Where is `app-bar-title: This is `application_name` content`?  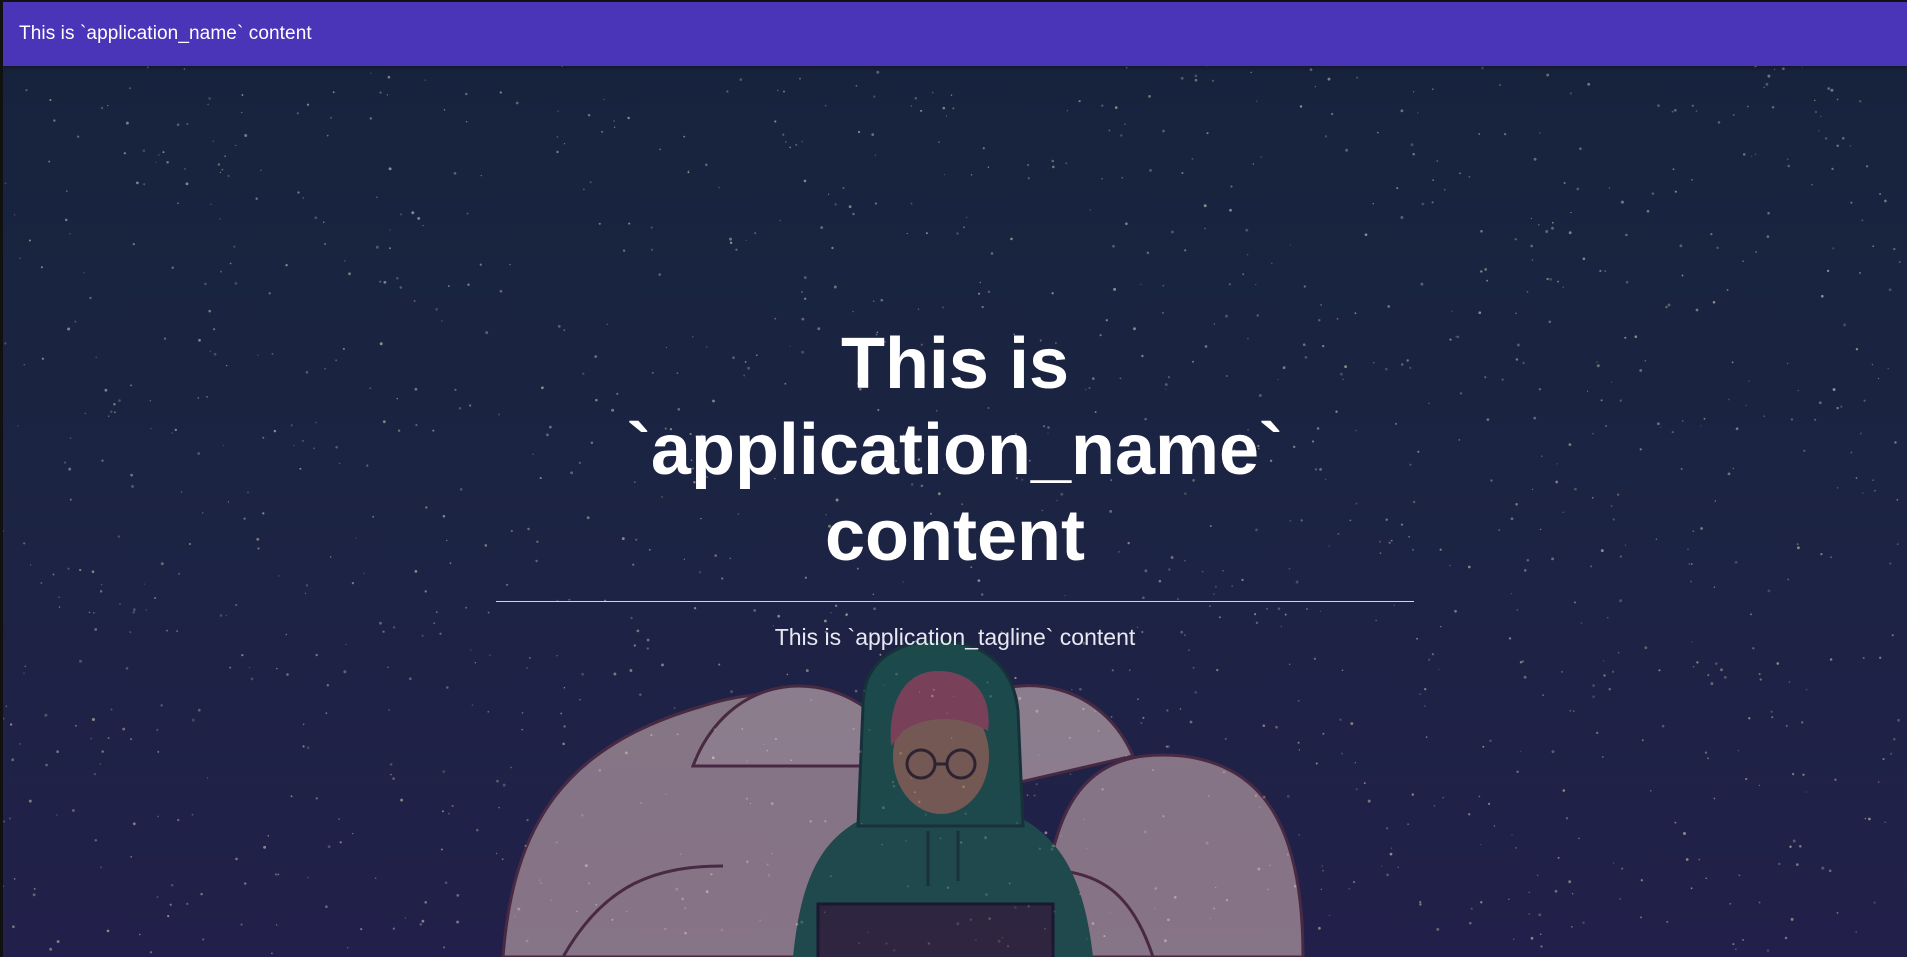
app-bar-title: This is `application_name` content is located at coordinates (165, 33).